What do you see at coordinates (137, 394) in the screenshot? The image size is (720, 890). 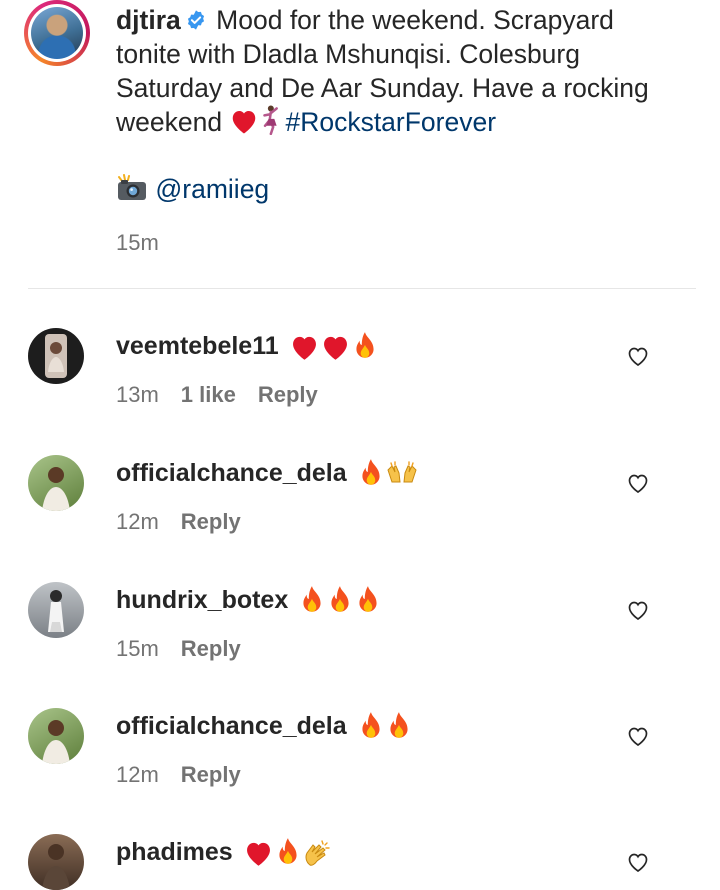 I see `comment-timestamp: 13m` at bounding box center [137, 394].